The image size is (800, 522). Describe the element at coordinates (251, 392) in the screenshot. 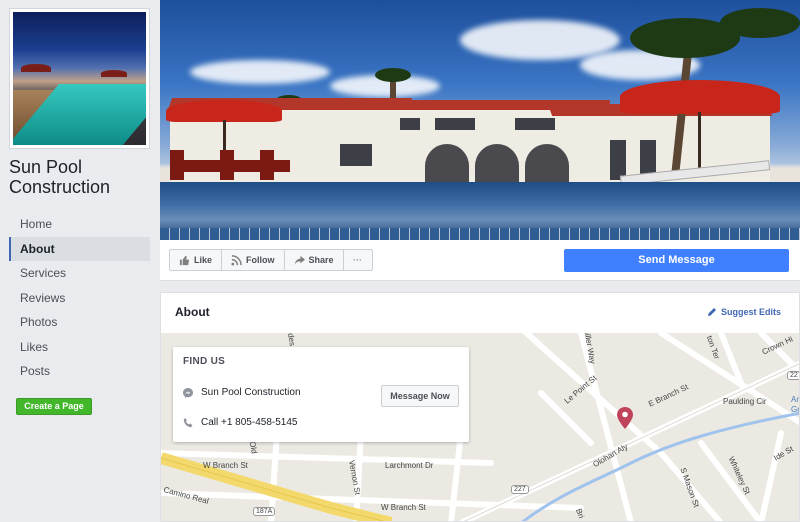

I see `business-name: Sun Pool Construction` at that location.